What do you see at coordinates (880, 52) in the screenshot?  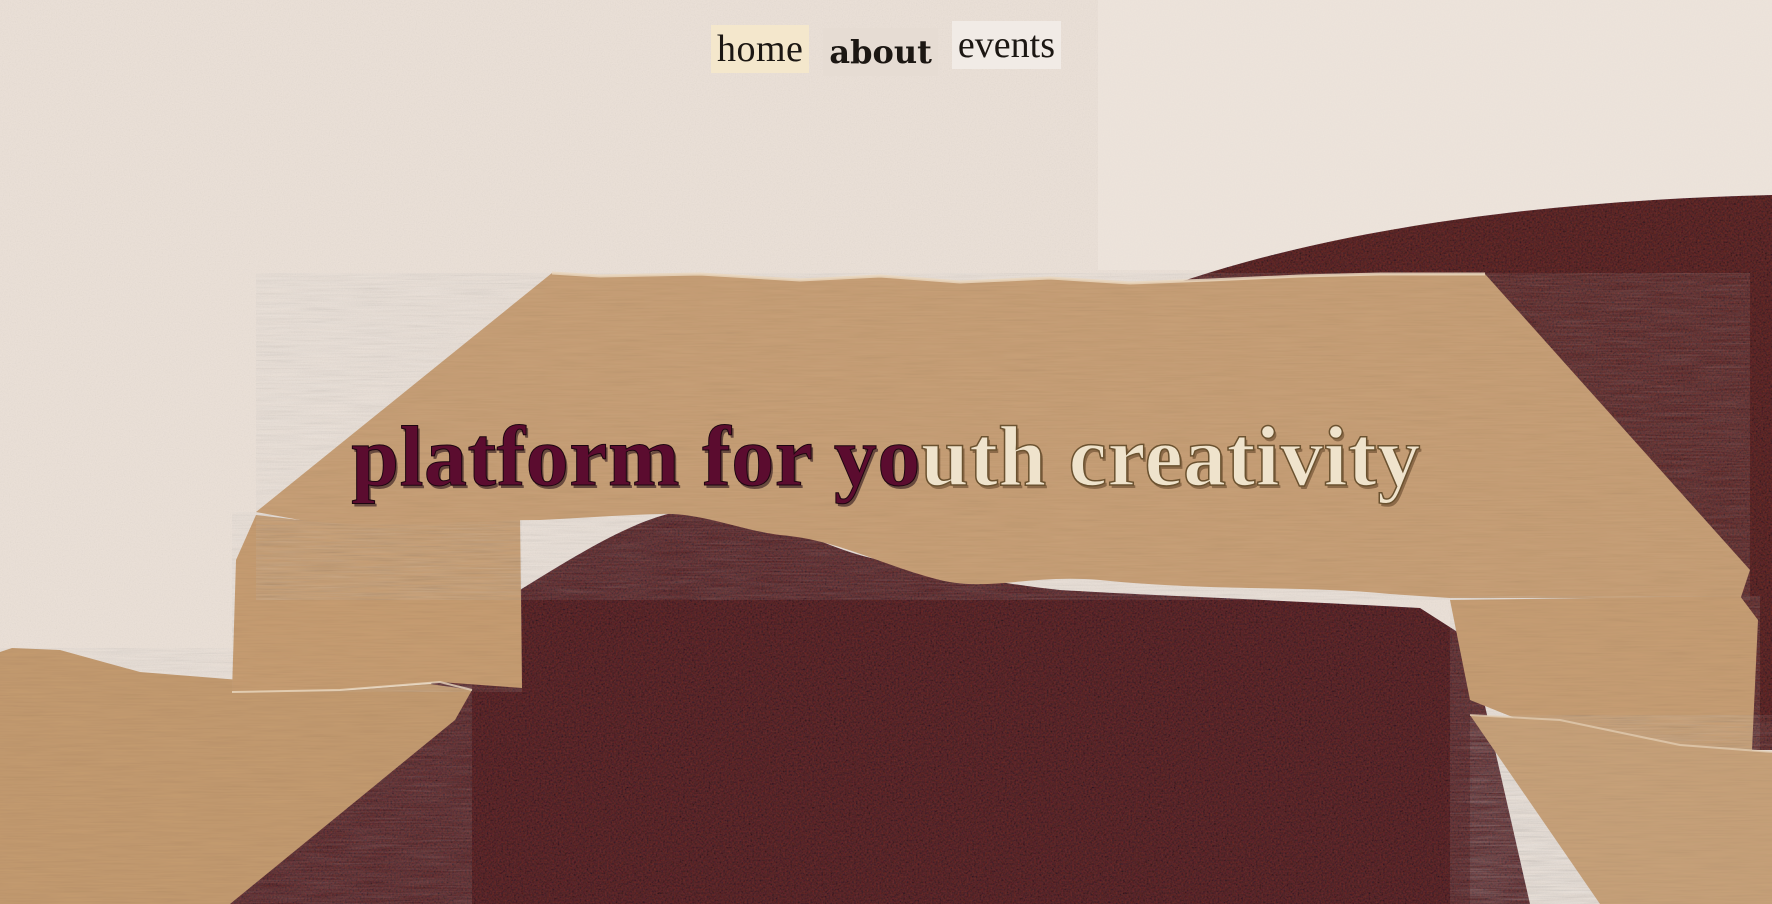 I see `nav-about-link: about` at bounding box center [880, 52].